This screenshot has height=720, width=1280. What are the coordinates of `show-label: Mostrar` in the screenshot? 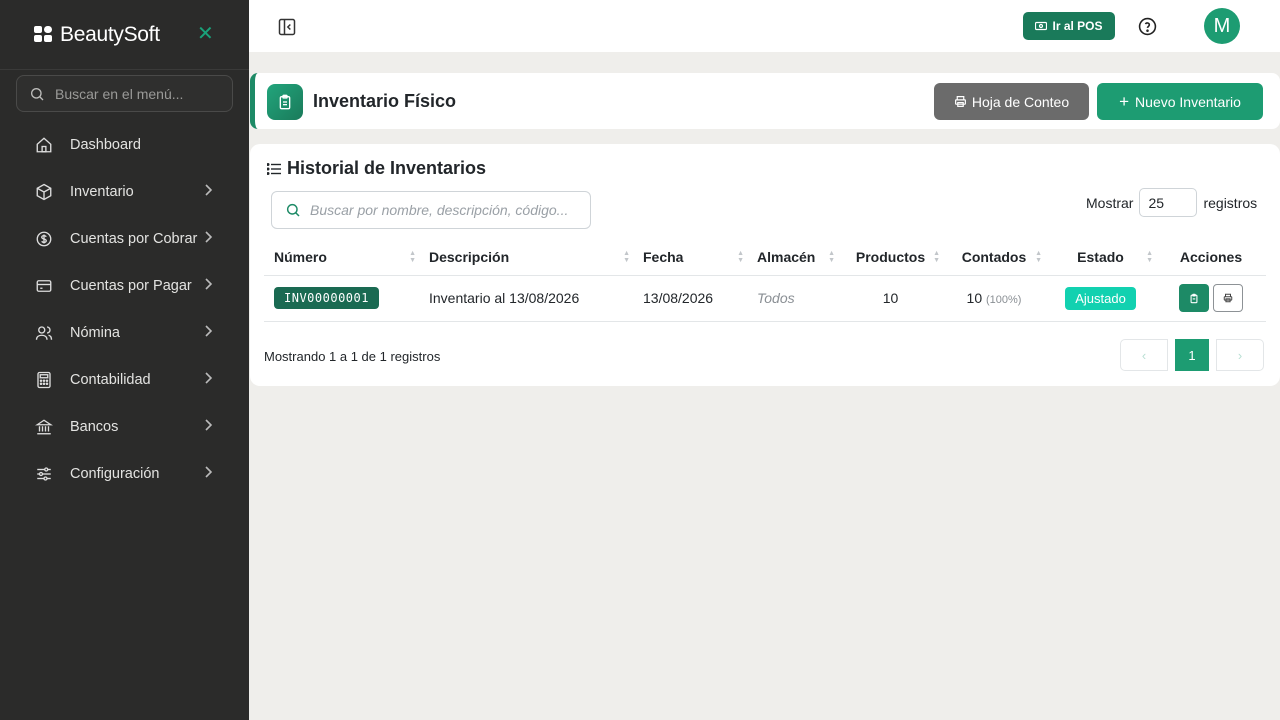 It's located at (1110, 202).